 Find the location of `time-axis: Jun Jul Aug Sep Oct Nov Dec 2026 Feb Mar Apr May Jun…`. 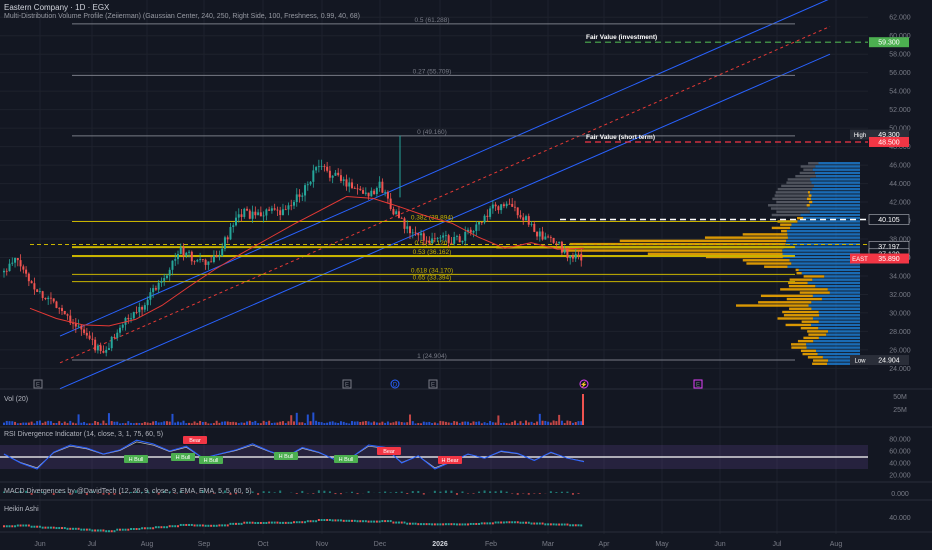

time-axis: Jun Jul Aug Sep Oct Nov Dec 2026 Feb Mar Apr May Jun… is located at coordinates (438, 544).